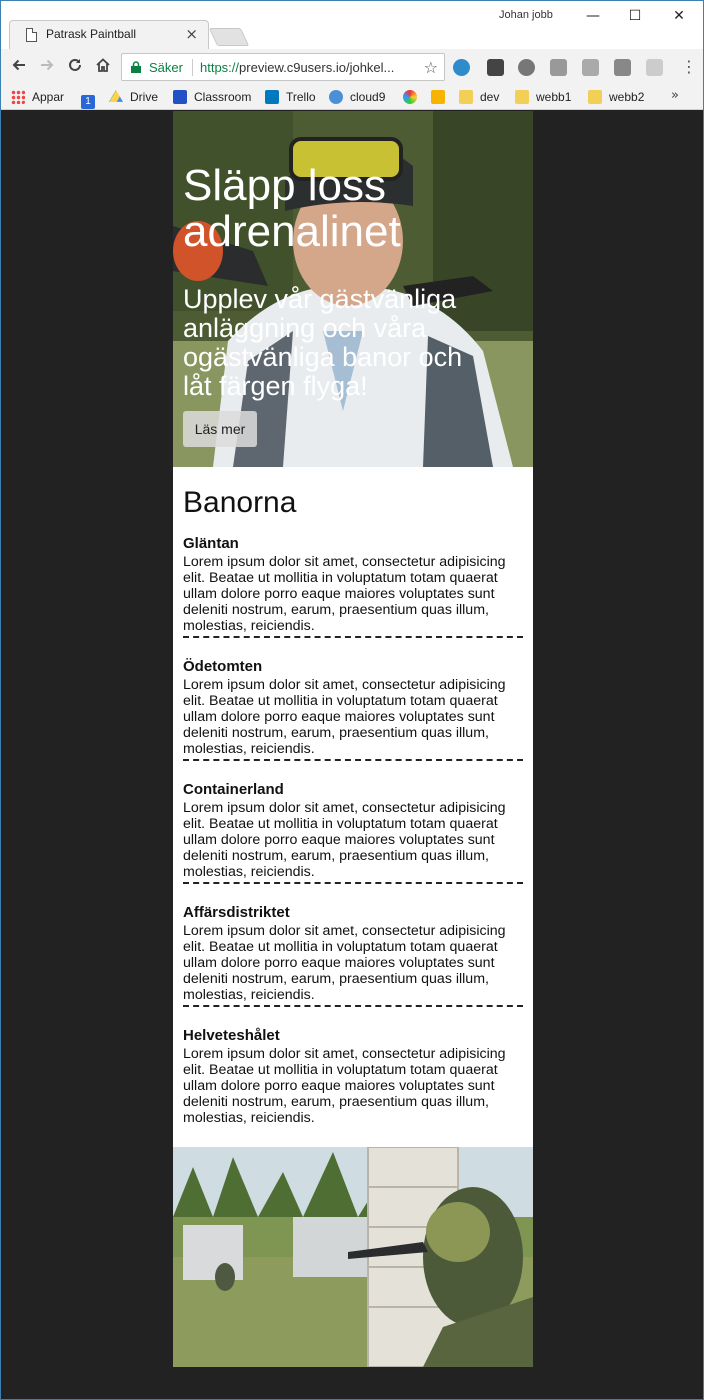 The height and width of the screenshot is (1400, 704). What do you see at coordinates (229, 37) in the screenshot?
I see `new-tab-button` at bounding box center [229, 37].